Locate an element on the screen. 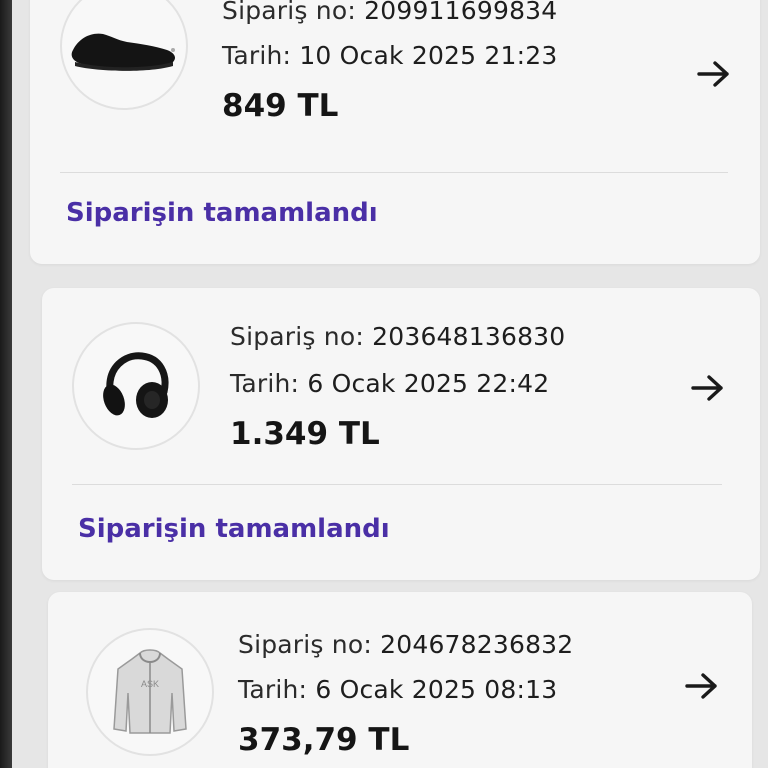 This screenshot has height=768, width=768. order-date-line: Tarih: 10 Ocak 2025 21:23 is located at coordinates (389, 55).